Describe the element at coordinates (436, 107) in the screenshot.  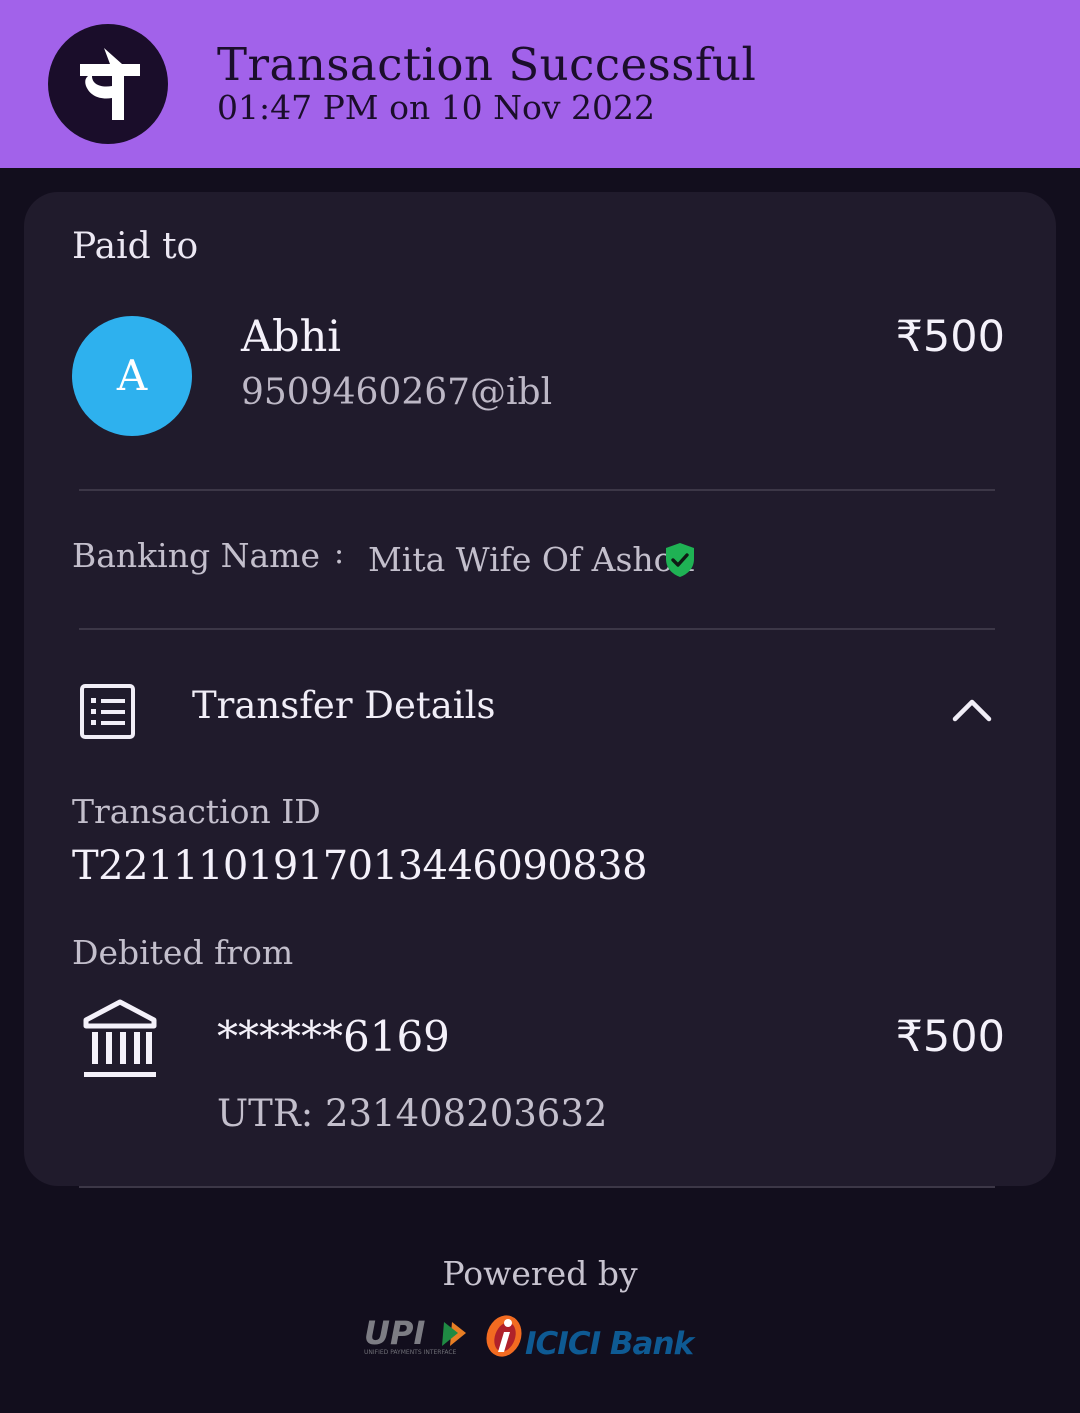
I see `transaction-timestamp: 01:47 PM on 10 Nov 2022` at that location.